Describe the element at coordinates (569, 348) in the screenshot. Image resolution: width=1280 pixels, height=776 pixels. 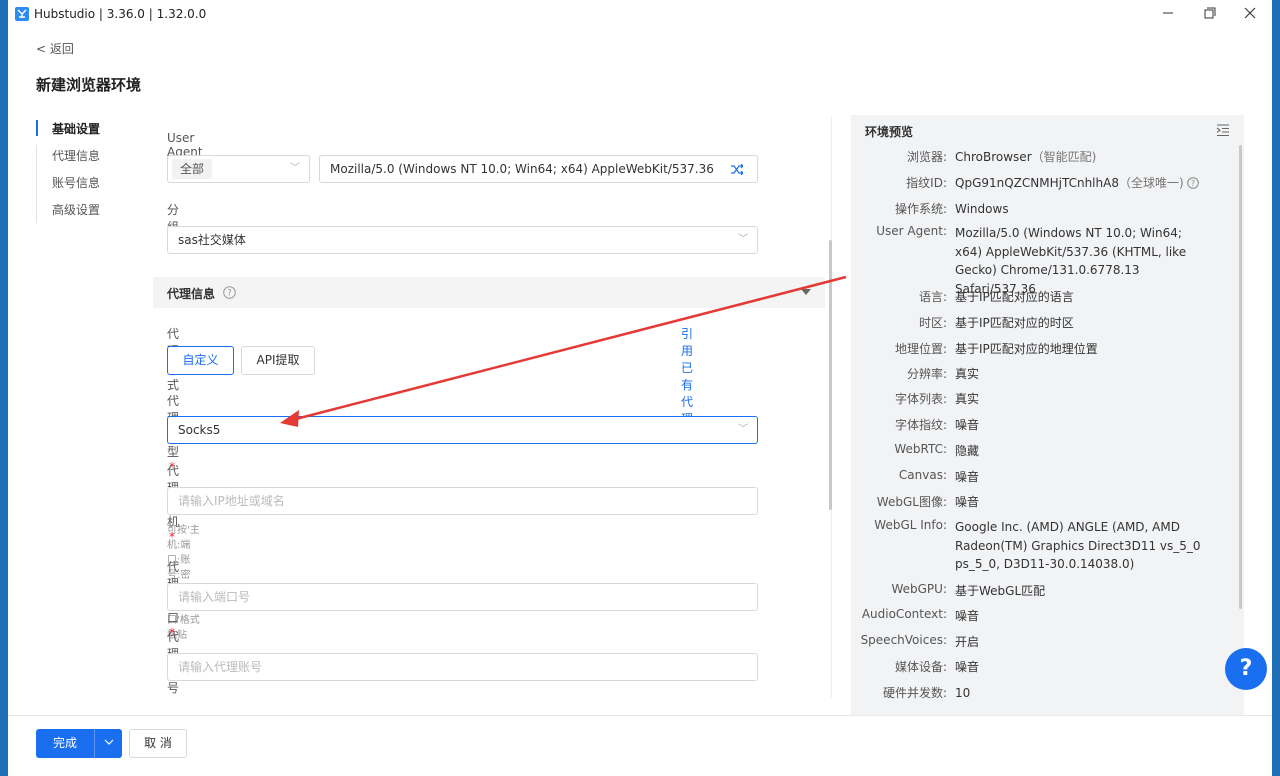
I see `annotation-arrow-line` at that location.